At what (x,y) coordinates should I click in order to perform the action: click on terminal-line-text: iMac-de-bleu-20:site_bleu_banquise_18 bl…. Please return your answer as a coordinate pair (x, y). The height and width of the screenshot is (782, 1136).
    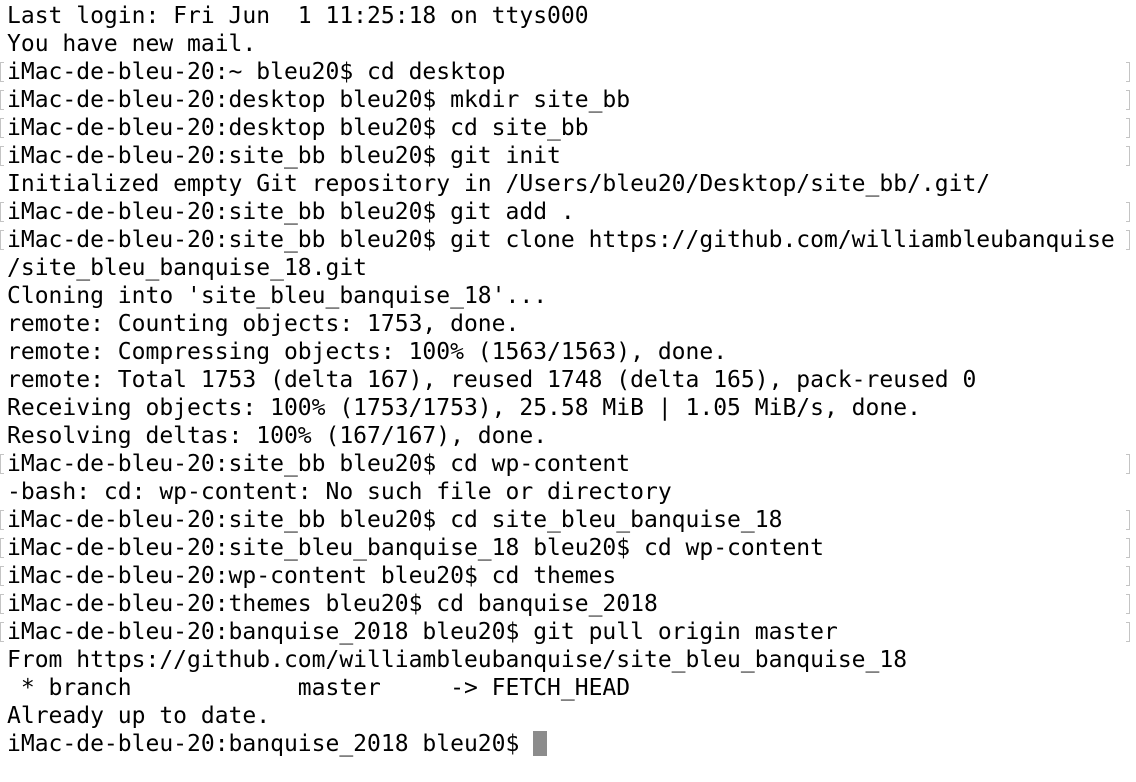
    Looking at the image, I should click on (415, 548).